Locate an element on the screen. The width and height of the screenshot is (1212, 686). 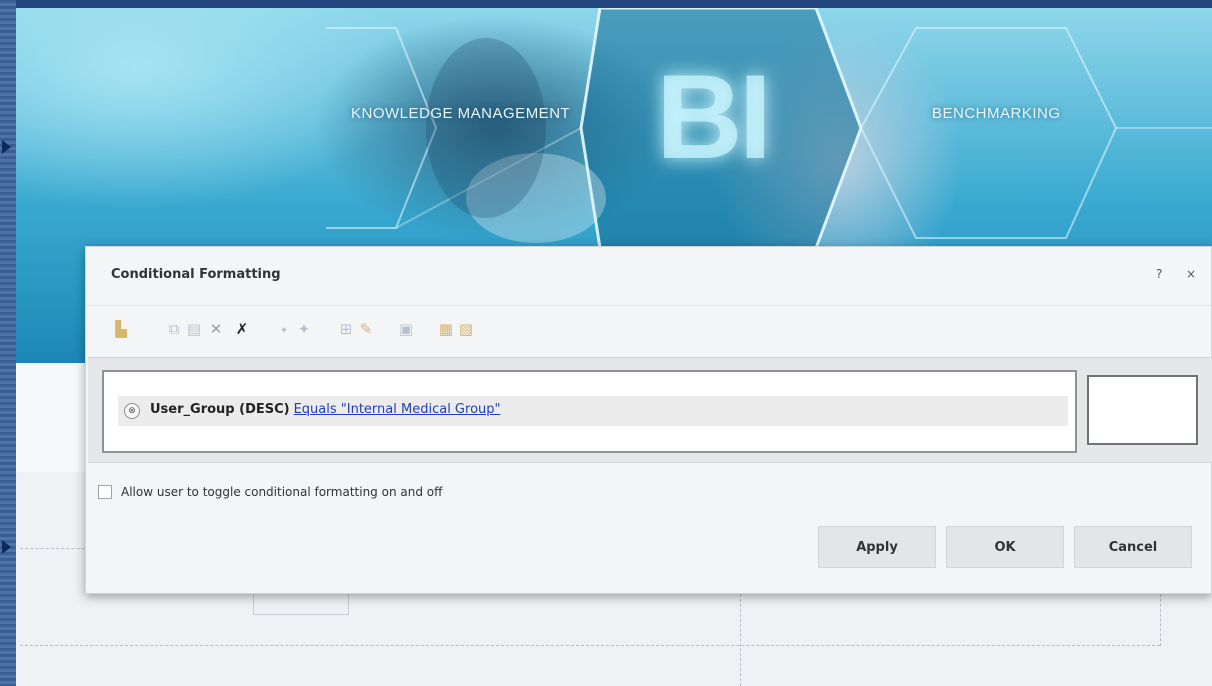
cancel-button: Cancel is located at coordinates (1133, 547).